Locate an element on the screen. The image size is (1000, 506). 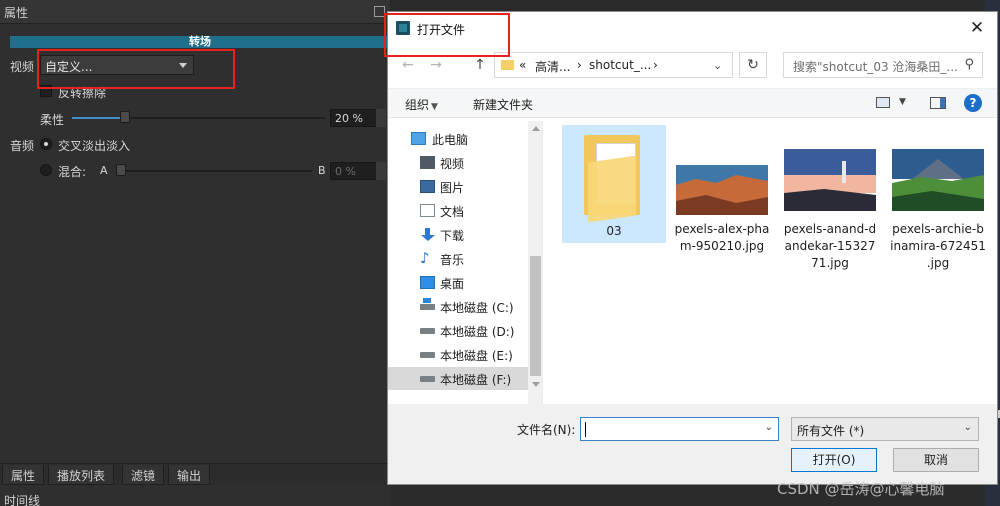
mix-slider-handle is located at coordinates (121, 170).